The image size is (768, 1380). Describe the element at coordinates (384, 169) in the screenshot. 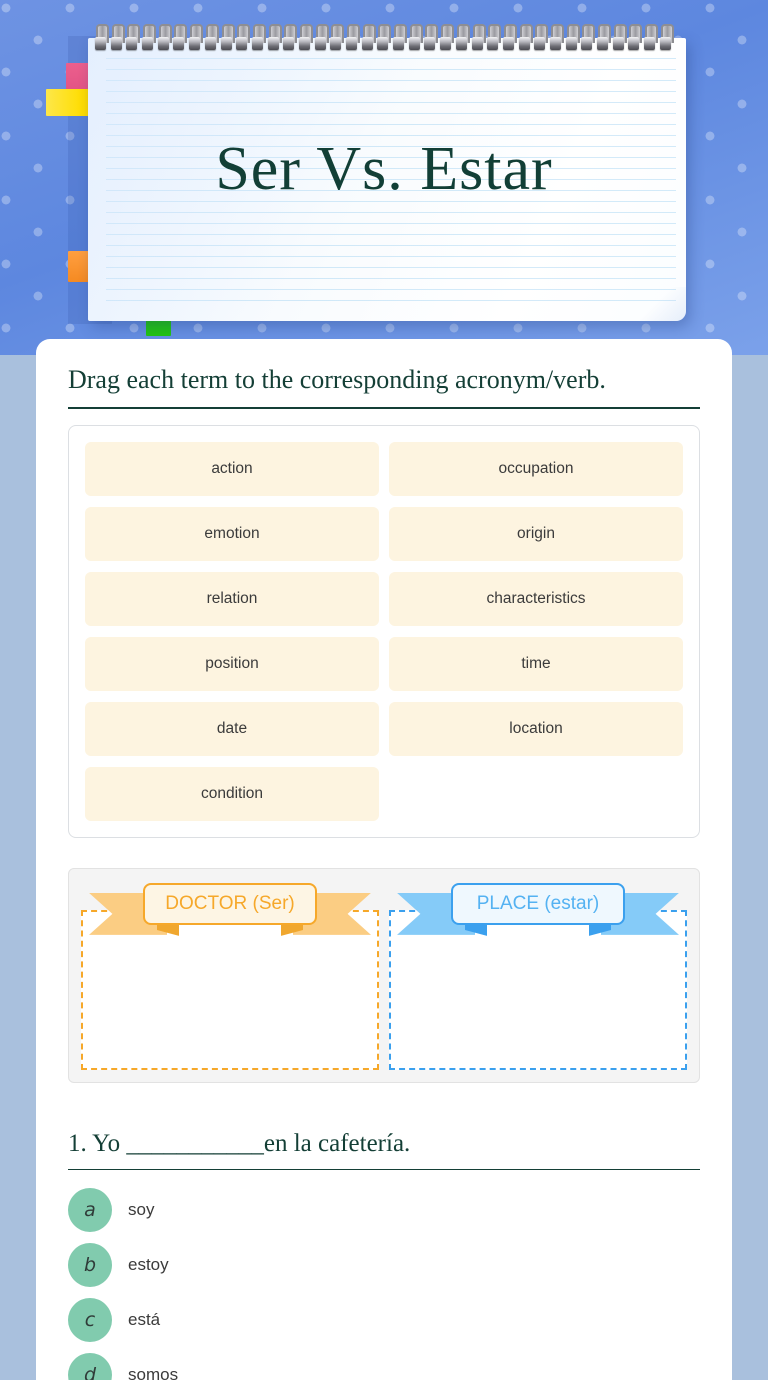

I see `page-title: Ser Vs. Estar` at that location.